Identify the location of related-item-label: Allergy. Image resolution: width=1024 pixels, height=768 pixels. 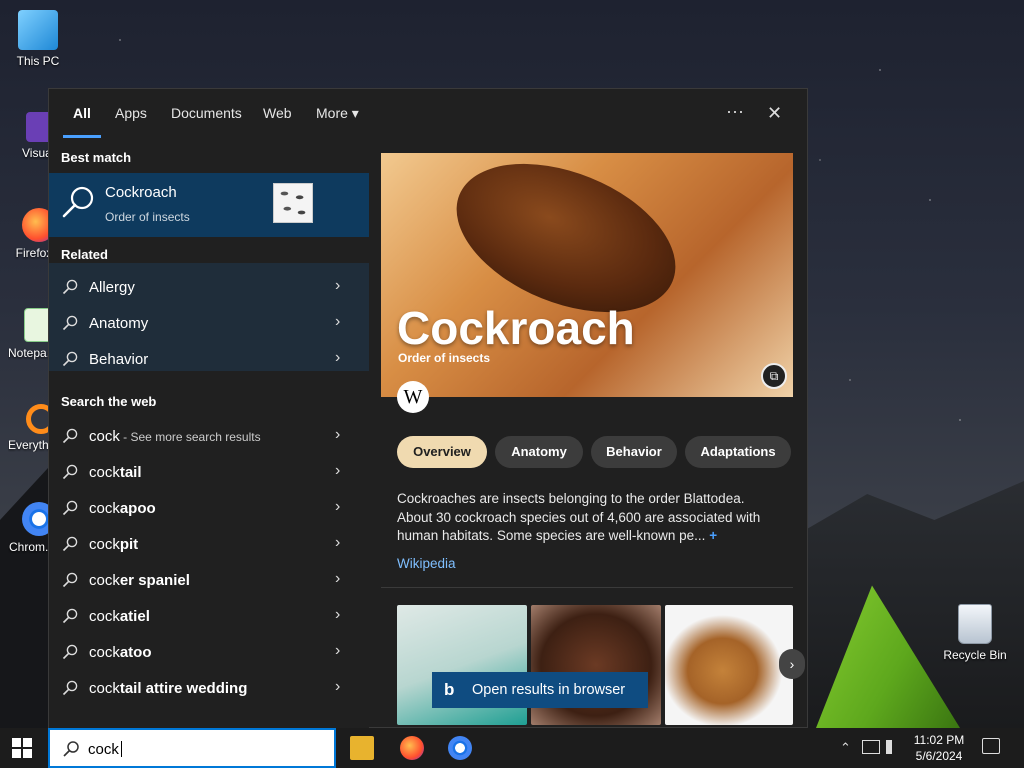
(112, 287).